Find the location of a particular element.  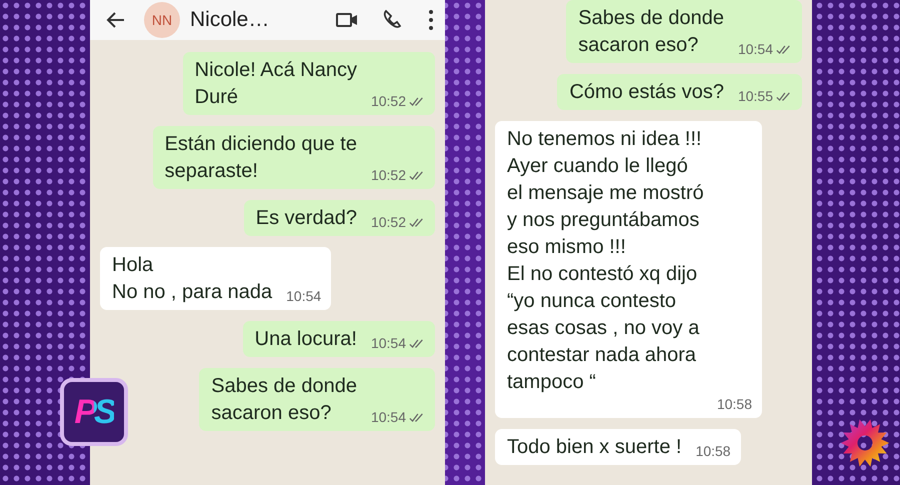

message-text: Nicole! Acá Nancy Duré is located at coordinates (275, 84).